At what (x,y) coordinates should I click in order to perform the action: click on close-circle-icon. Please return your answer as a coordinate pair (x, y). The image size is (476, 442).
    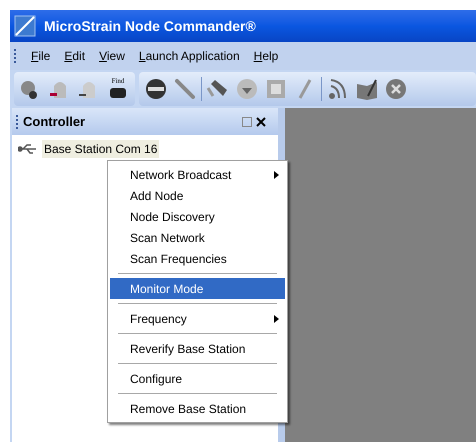
    Looking at the image, I should click on (396, 89).